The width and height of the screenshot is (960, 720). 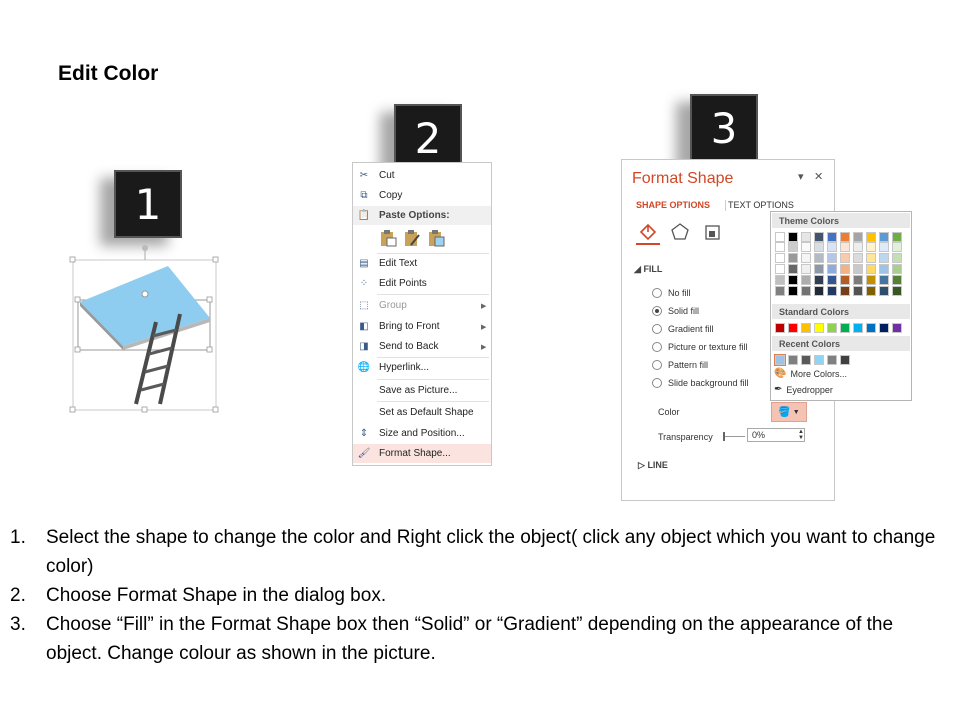 I want to click on transparency-slider-thumb, so click(x=724, y=436).